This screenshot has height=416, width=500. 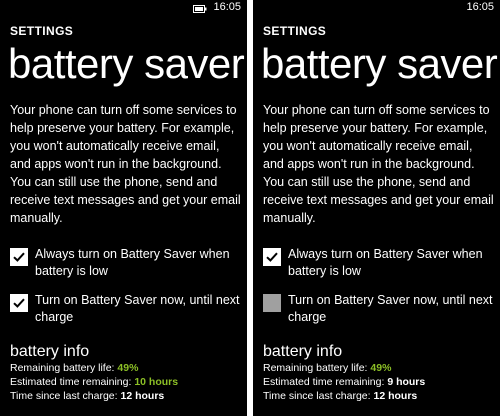 What do you see at coordinates (156, 382) in the screenshot?
I see `time-remaining-value: 10 hours` at bounding box center [156, 382].